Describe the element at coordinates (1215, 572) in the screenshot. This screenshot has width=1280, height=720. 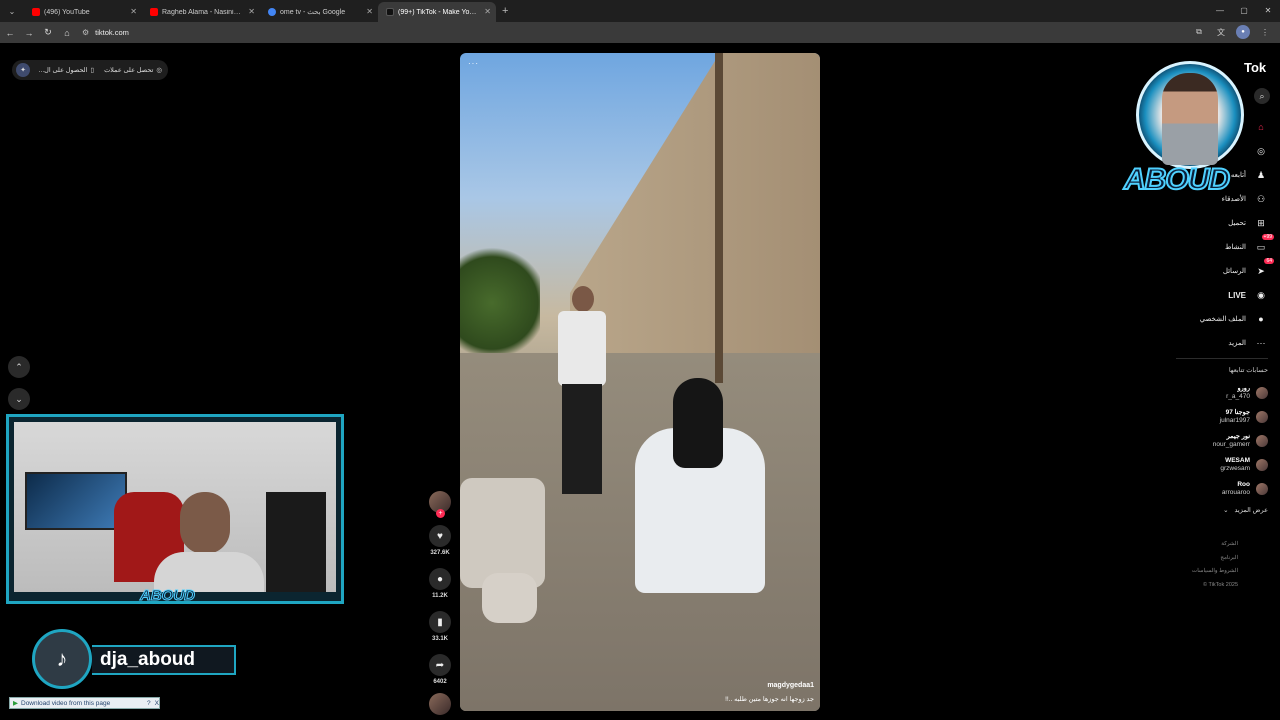
I see `footer-link-terms: الشروط والسياسات` at that location.